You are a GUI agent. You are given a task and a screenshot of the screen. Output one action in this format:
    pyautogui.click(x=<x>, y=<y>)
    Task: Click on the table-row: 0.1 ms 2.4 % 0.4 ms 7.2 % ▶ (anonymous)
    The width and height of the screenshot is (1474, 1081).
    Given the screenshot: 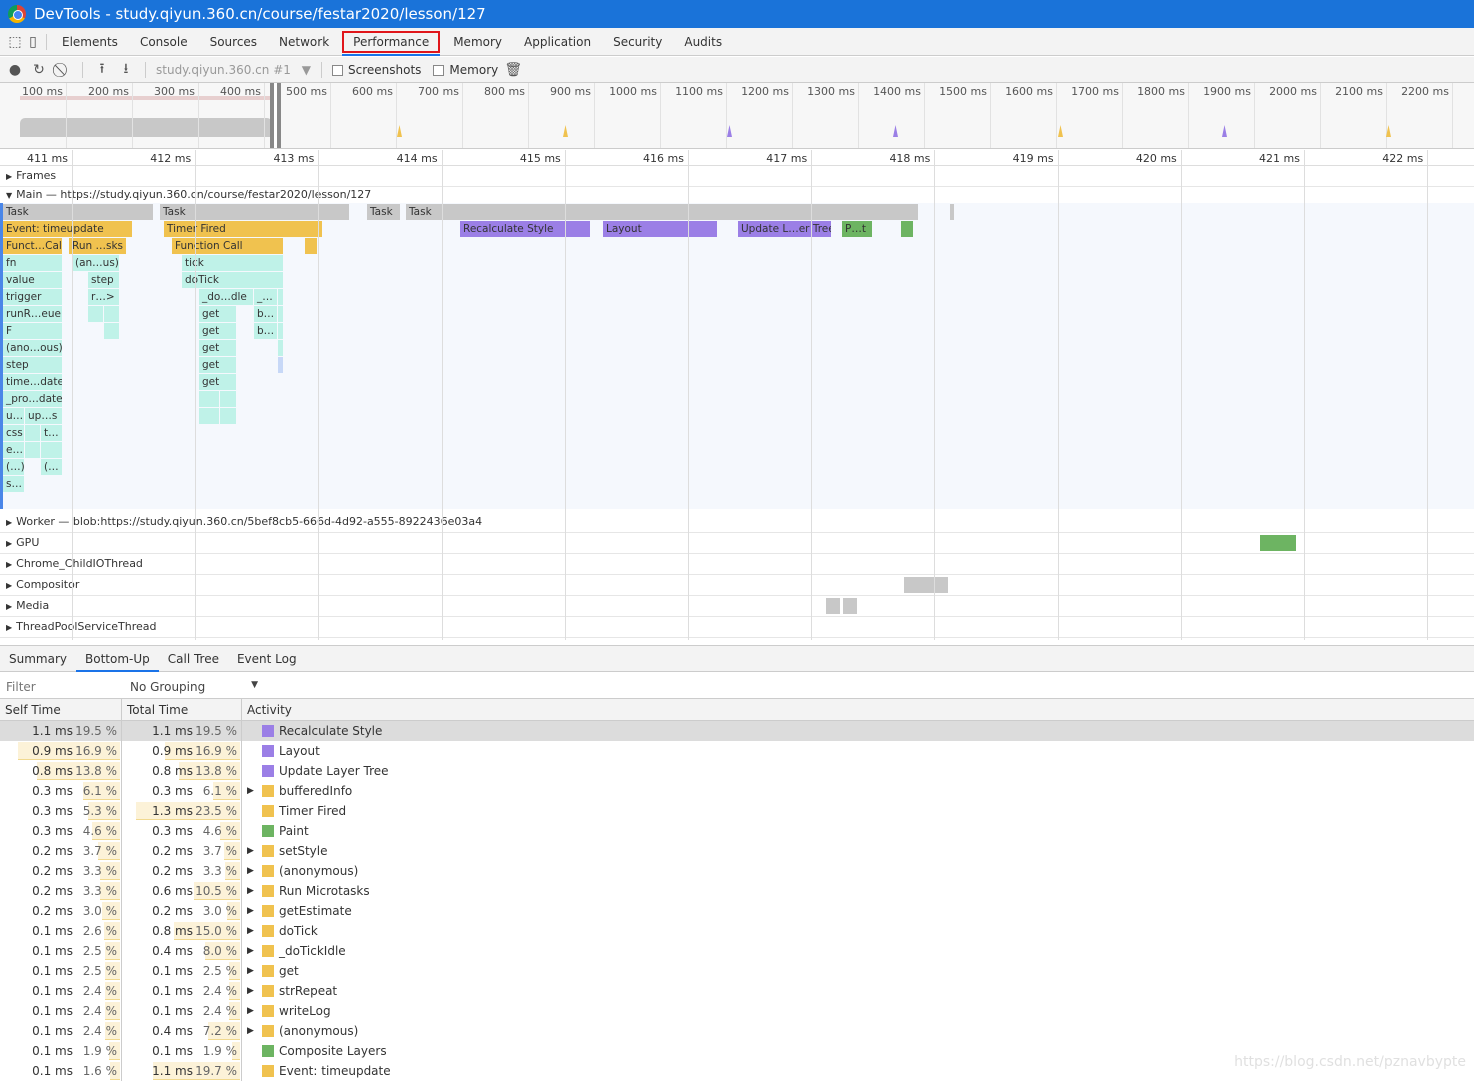 What is the action you would take?
    pyautogui.click(x=737, y=1031)
    